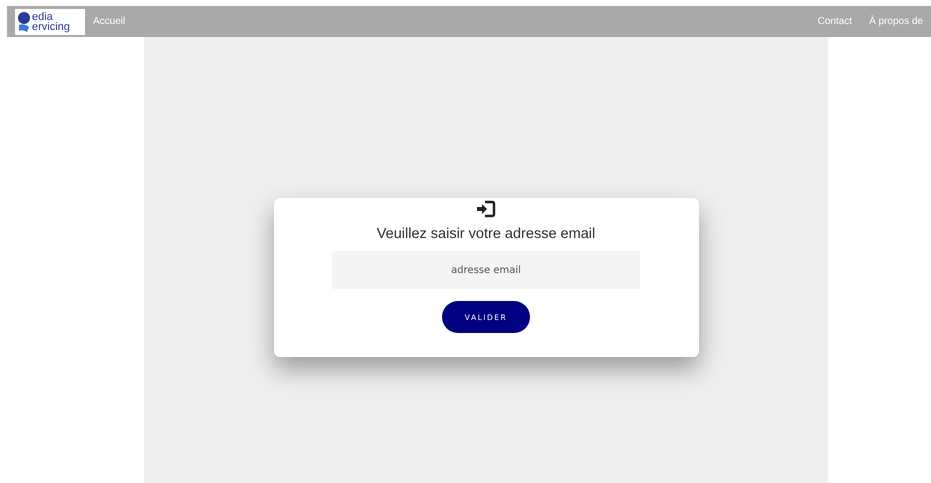 The image size is (931, 483). Describe the element at coordinates (51, 27) in the screenshot. I see `logo-text: ervicing` at that location.